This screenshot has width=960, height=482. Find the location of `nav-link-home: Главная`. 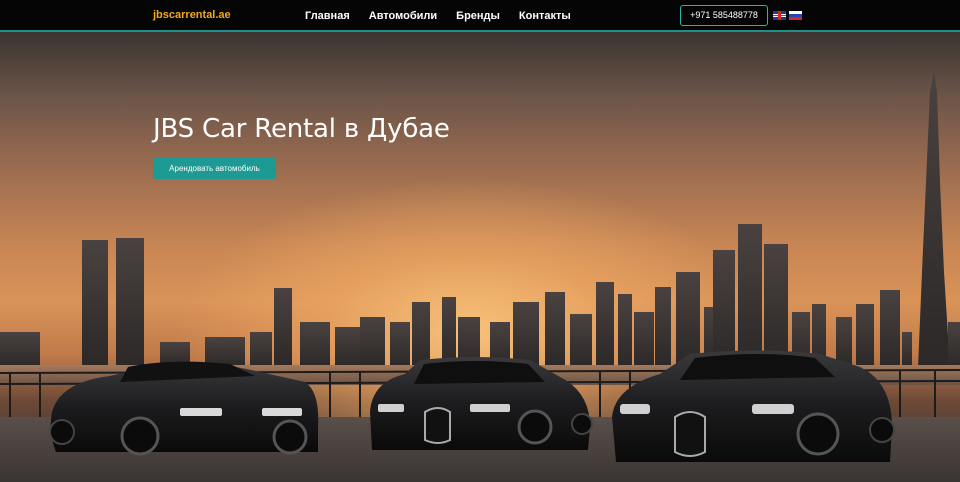

nav-link-home: Главная is located at coordinates (327, 16).